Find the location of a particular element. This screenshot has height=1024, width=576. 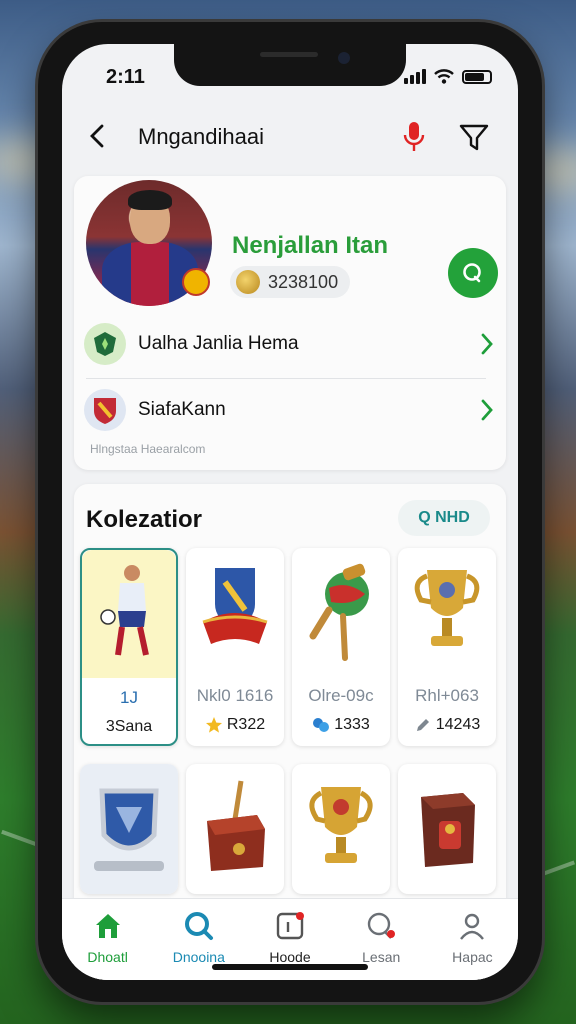

tab-profile: Hapac is located at coordinates (472, 939).